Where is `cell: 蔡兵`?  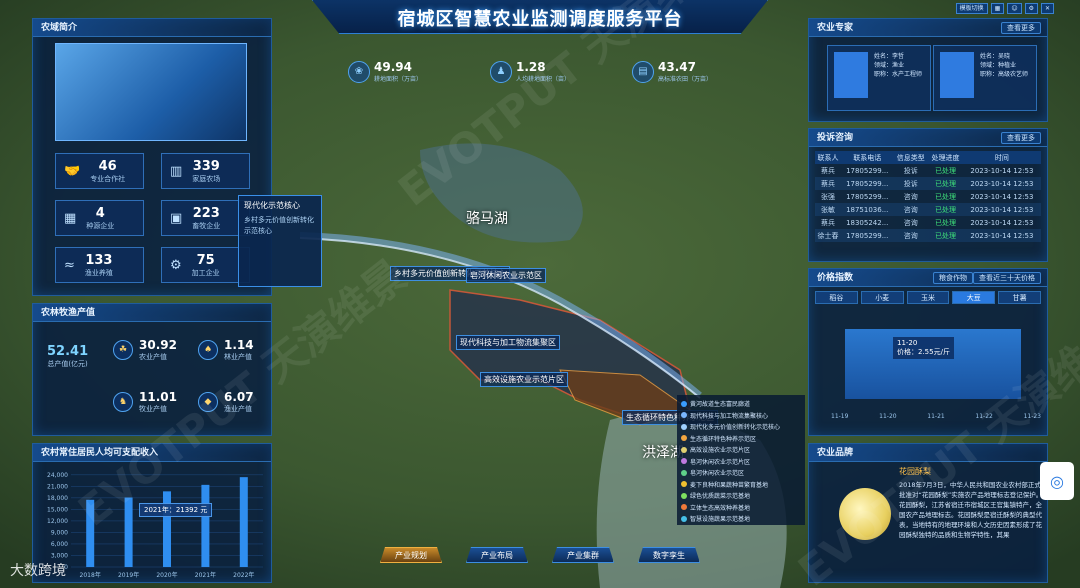 cell: 蔡兵 is located at coordinates (828, 183).